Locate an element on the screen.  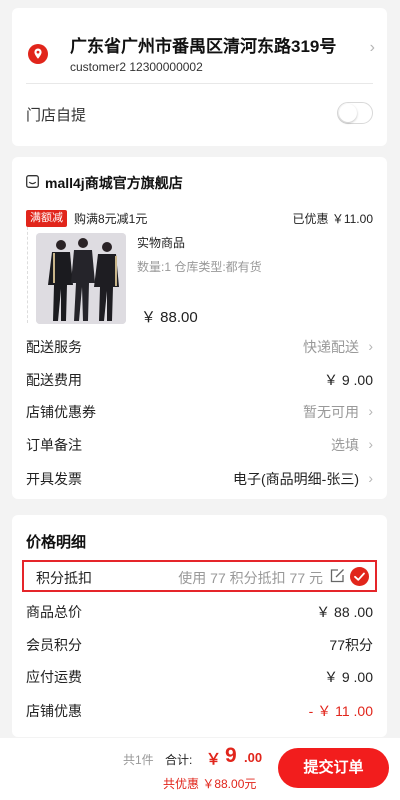
row-value: ￥ 88 .00 is located at coordinates (344, 612).